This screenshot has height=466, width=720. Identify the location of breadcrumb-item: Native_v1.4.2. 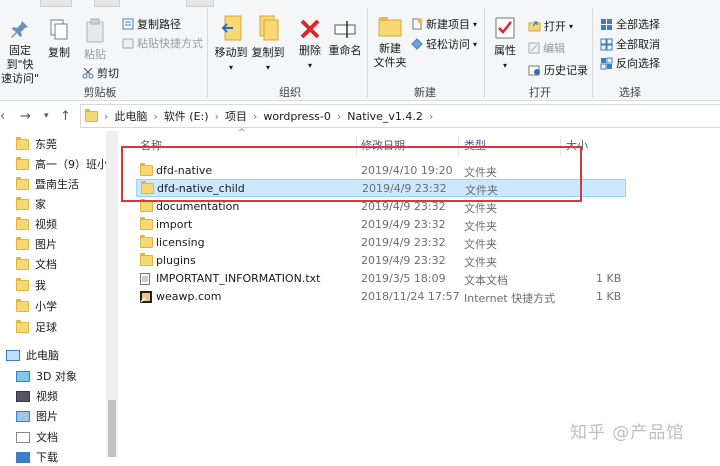
(385, 116).